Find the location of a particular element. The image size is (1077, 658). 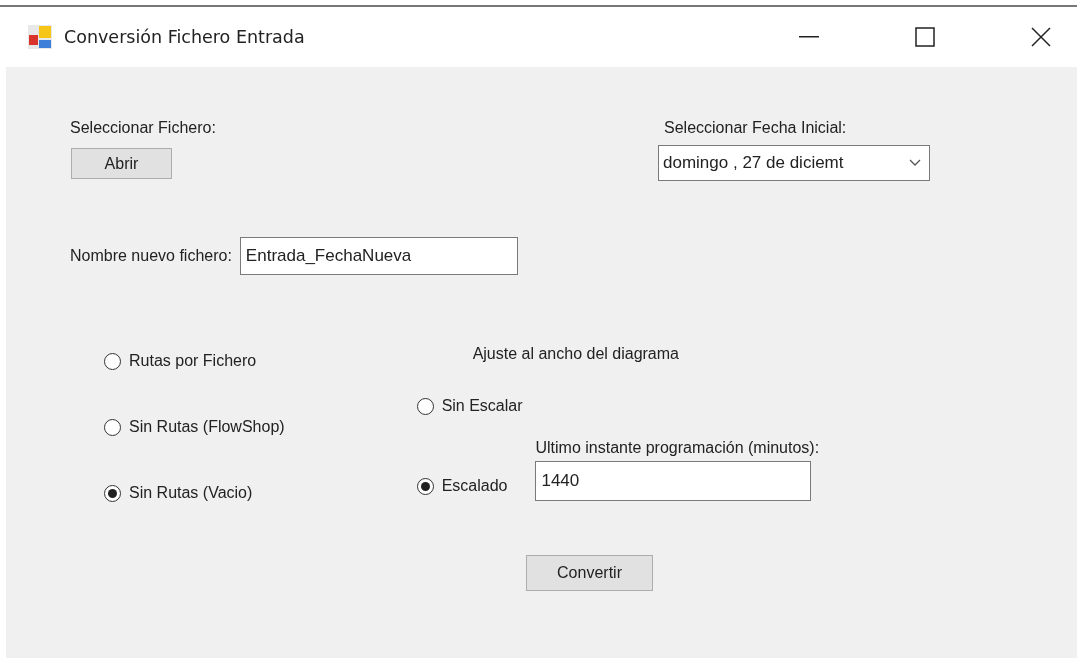

radio-label: Sin Rutas (FlowShop) is located at coordinates (207, 427).